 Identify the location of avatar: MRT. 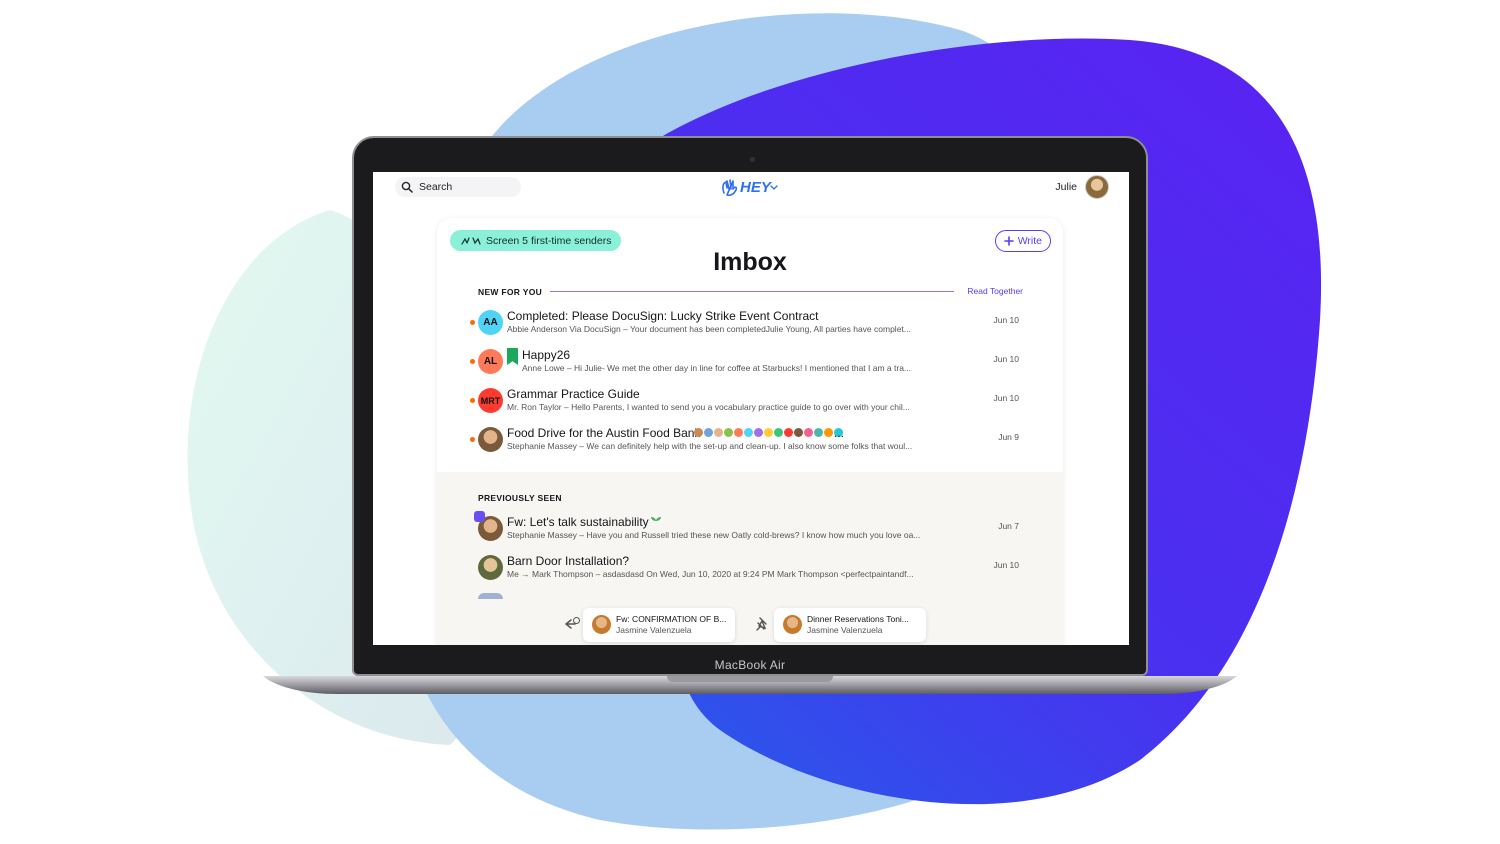
(490, 400).